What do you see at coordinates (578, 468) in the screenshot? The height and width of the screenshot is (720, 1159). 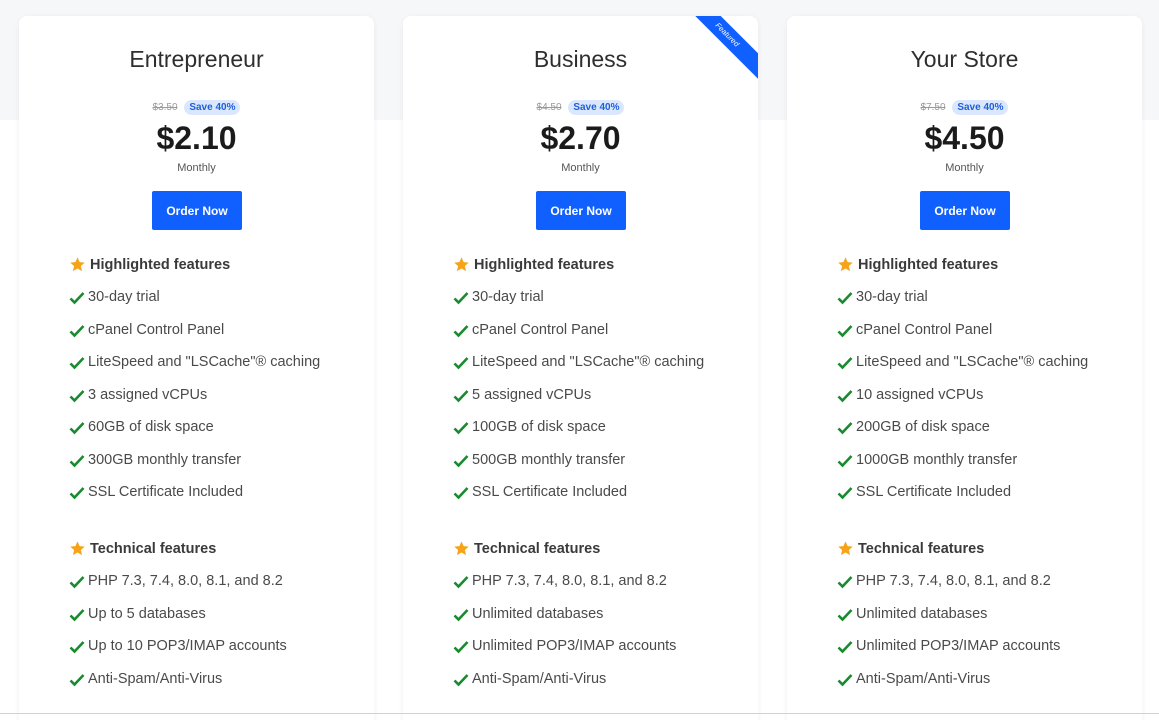 I see `list-item: 500GB monthly transfer` at bounding box center [578, 468].